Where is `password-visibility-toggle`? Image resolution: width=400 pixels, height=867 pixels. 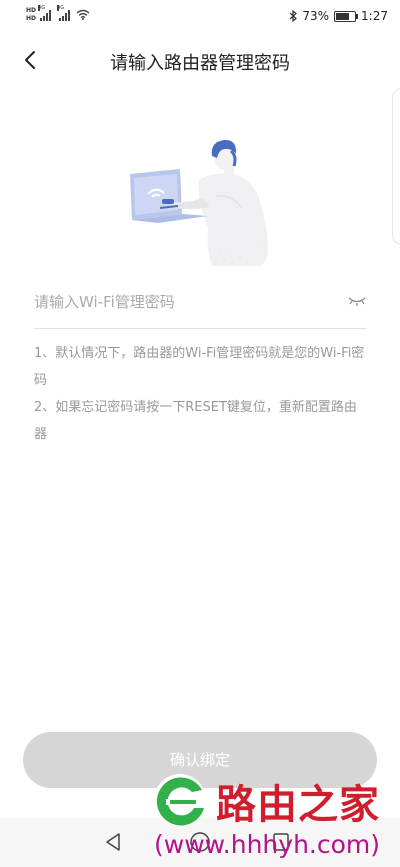
password-visibility-toggle is located at coordinates (357, 301).